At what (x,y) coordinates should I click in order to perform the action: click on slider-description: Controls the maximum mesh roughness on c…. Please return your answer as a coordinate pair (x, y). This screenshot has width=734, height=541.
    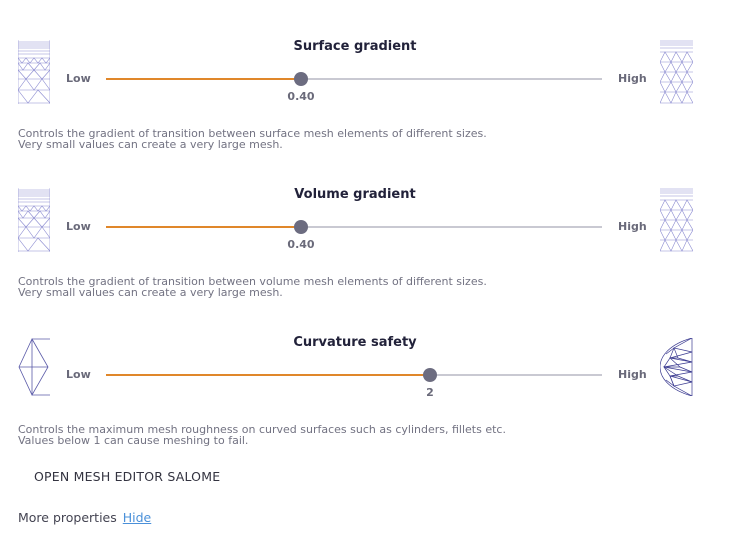
    Looking at the image, I should click on (262, 435).